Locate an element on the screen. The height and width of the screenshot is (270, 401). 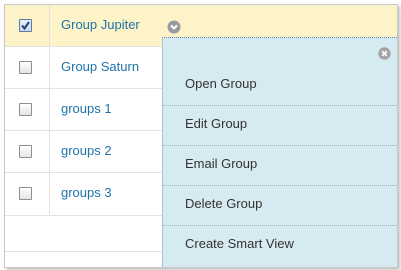
menu-item-open-group: Open Group is located at coordinates (280, 86).